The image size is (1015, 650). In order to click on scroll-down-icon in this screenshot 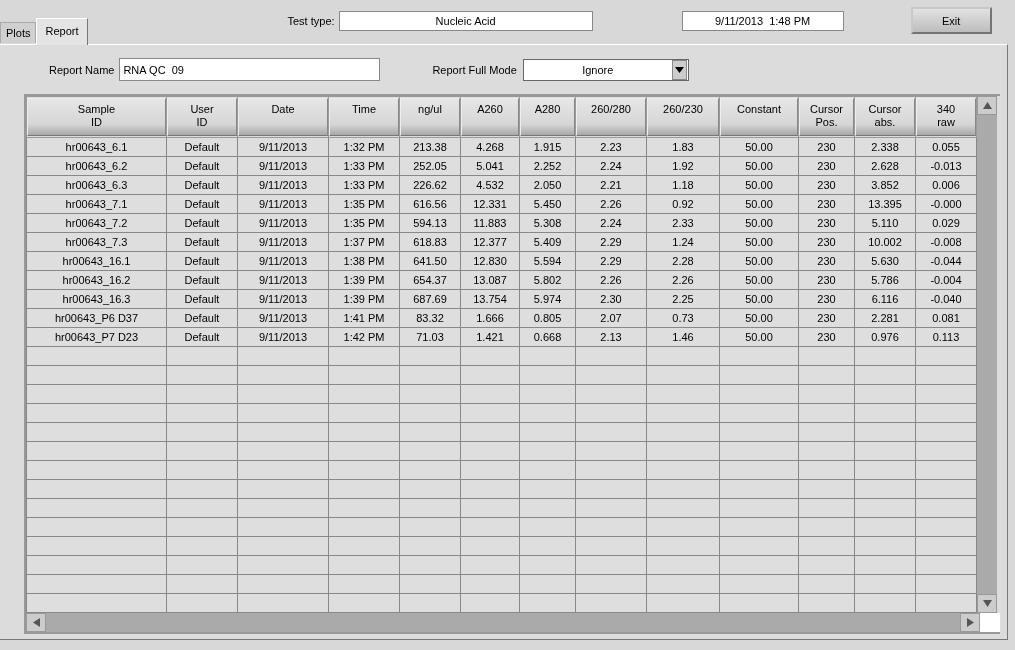, I will do `click(987, 603)`.